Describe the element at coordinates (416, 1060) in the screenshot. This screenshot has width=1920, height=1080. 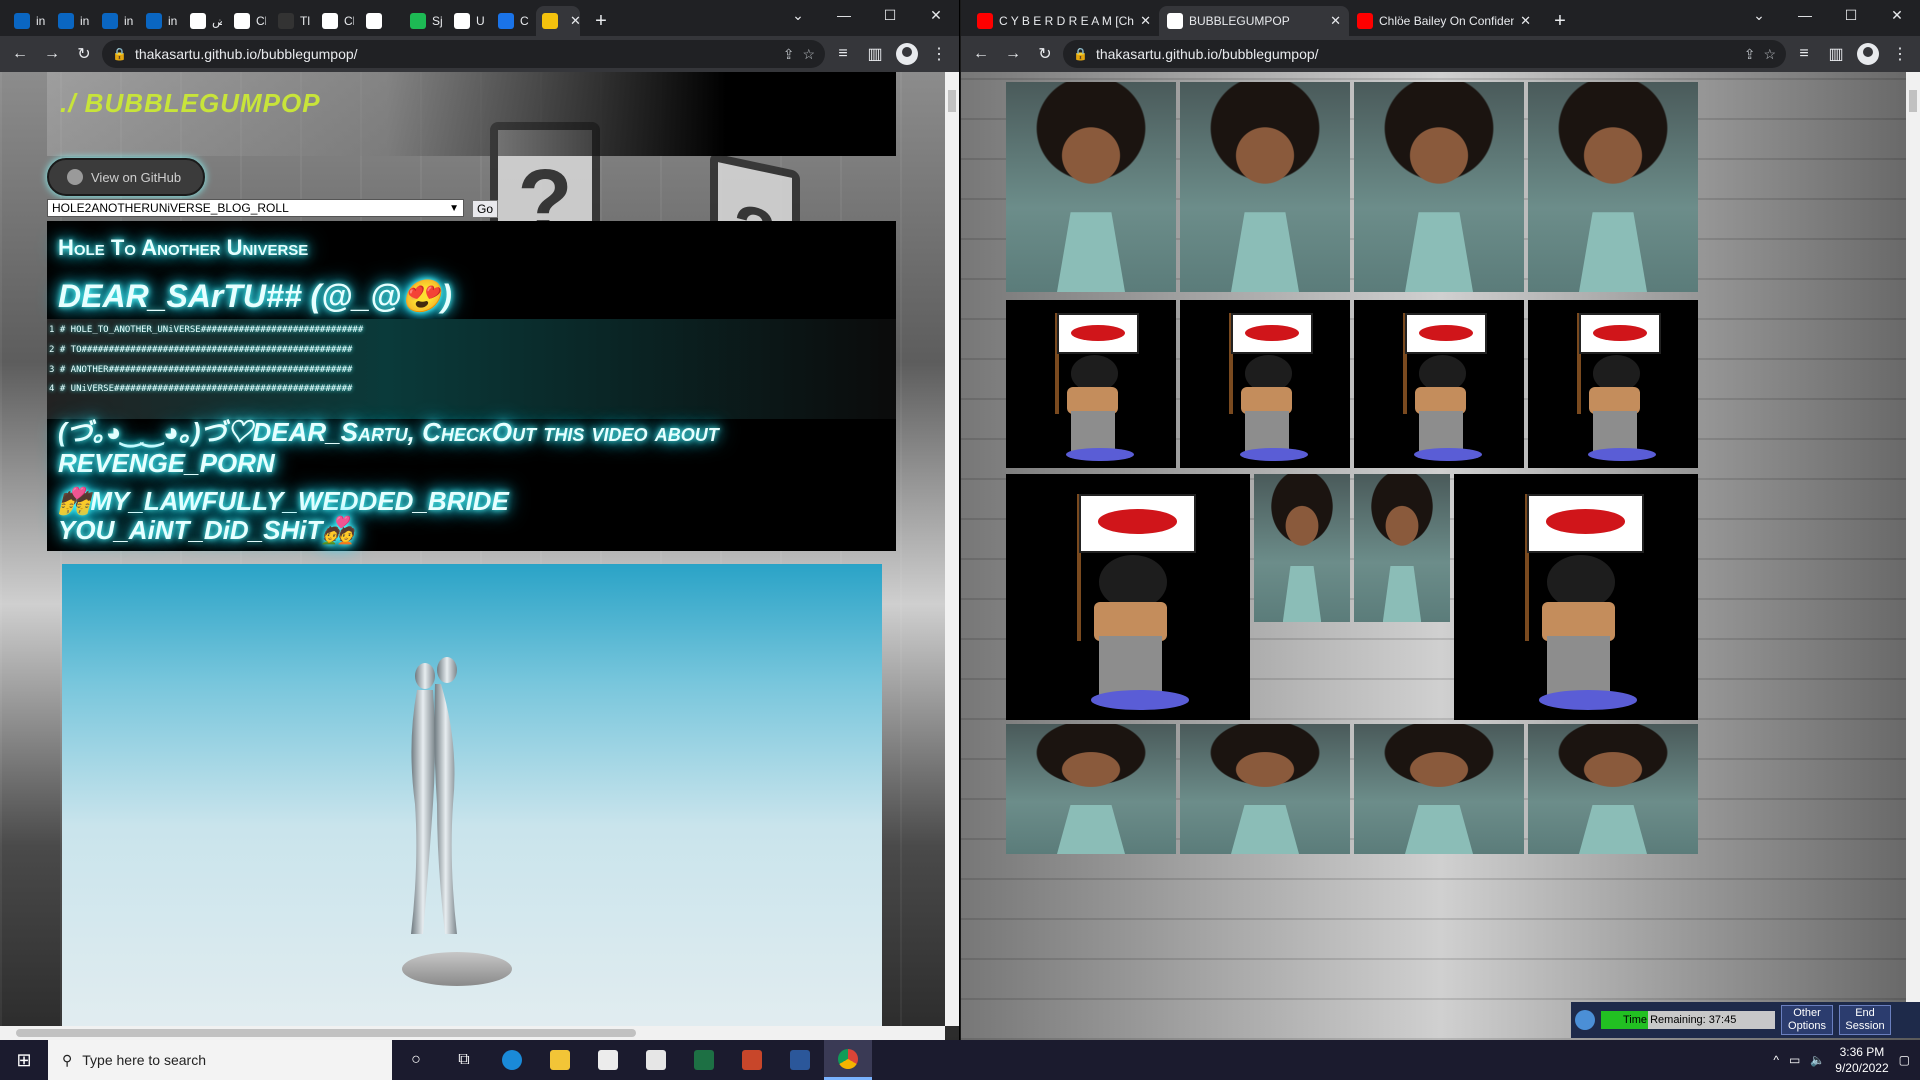
I see `cortana-icon: ○` at that location.